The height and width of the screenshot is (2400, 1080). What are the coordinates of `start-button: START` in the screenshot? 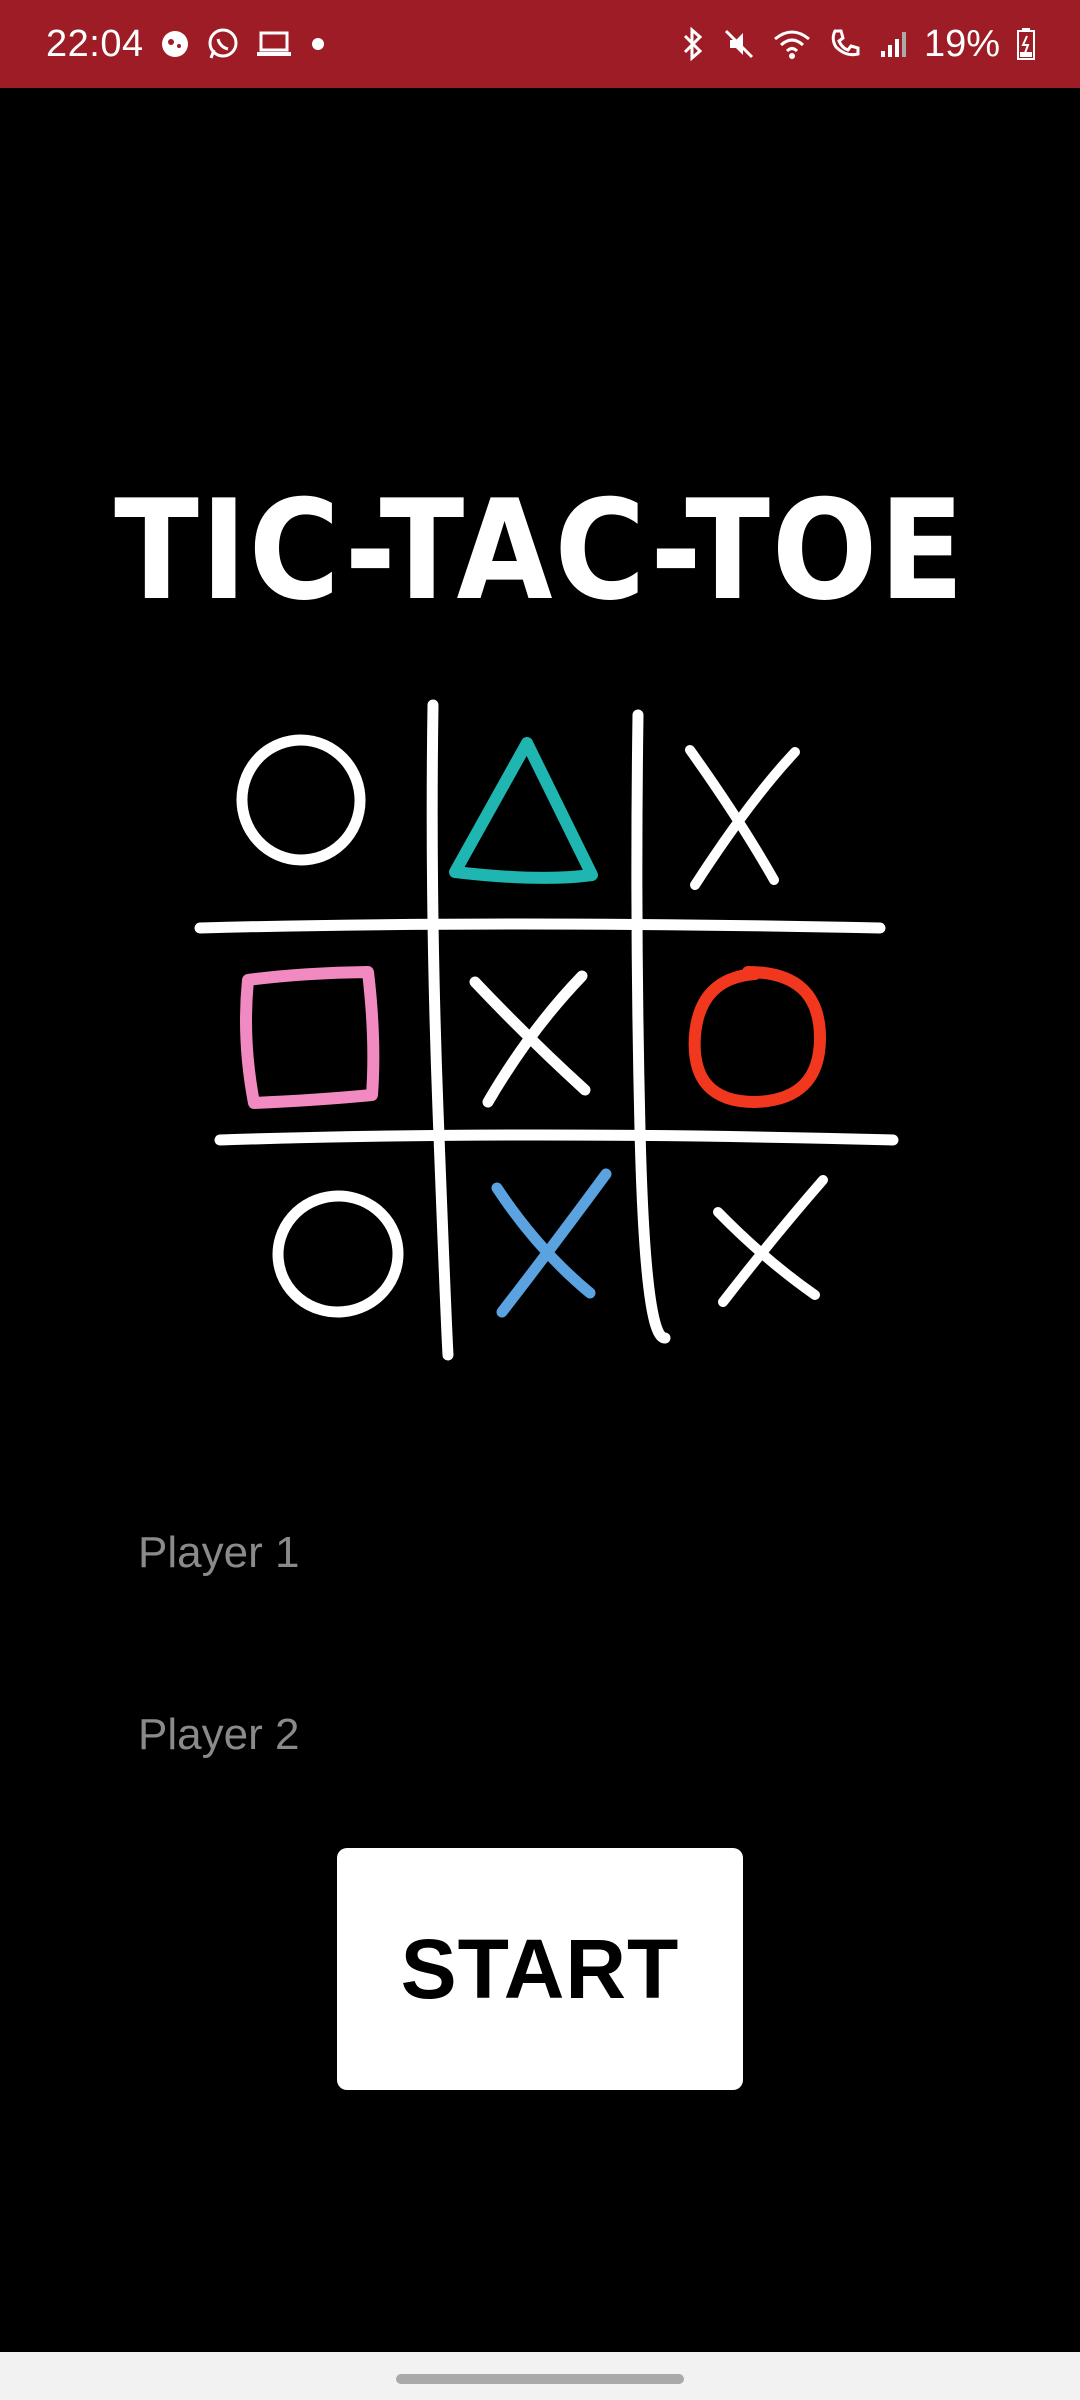 It's located at (540, 1969).